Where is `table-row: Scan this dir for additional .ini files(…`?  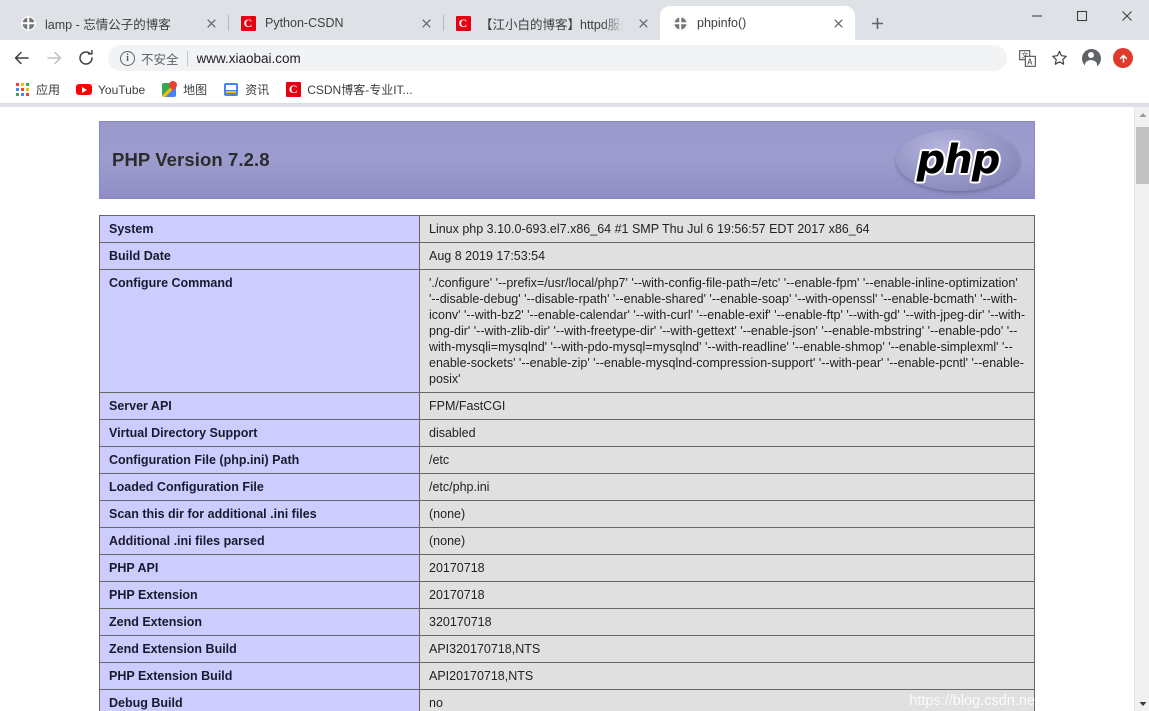
table-row: Scan this dir for additional .ini files(… is located at coordinates (567, 514).